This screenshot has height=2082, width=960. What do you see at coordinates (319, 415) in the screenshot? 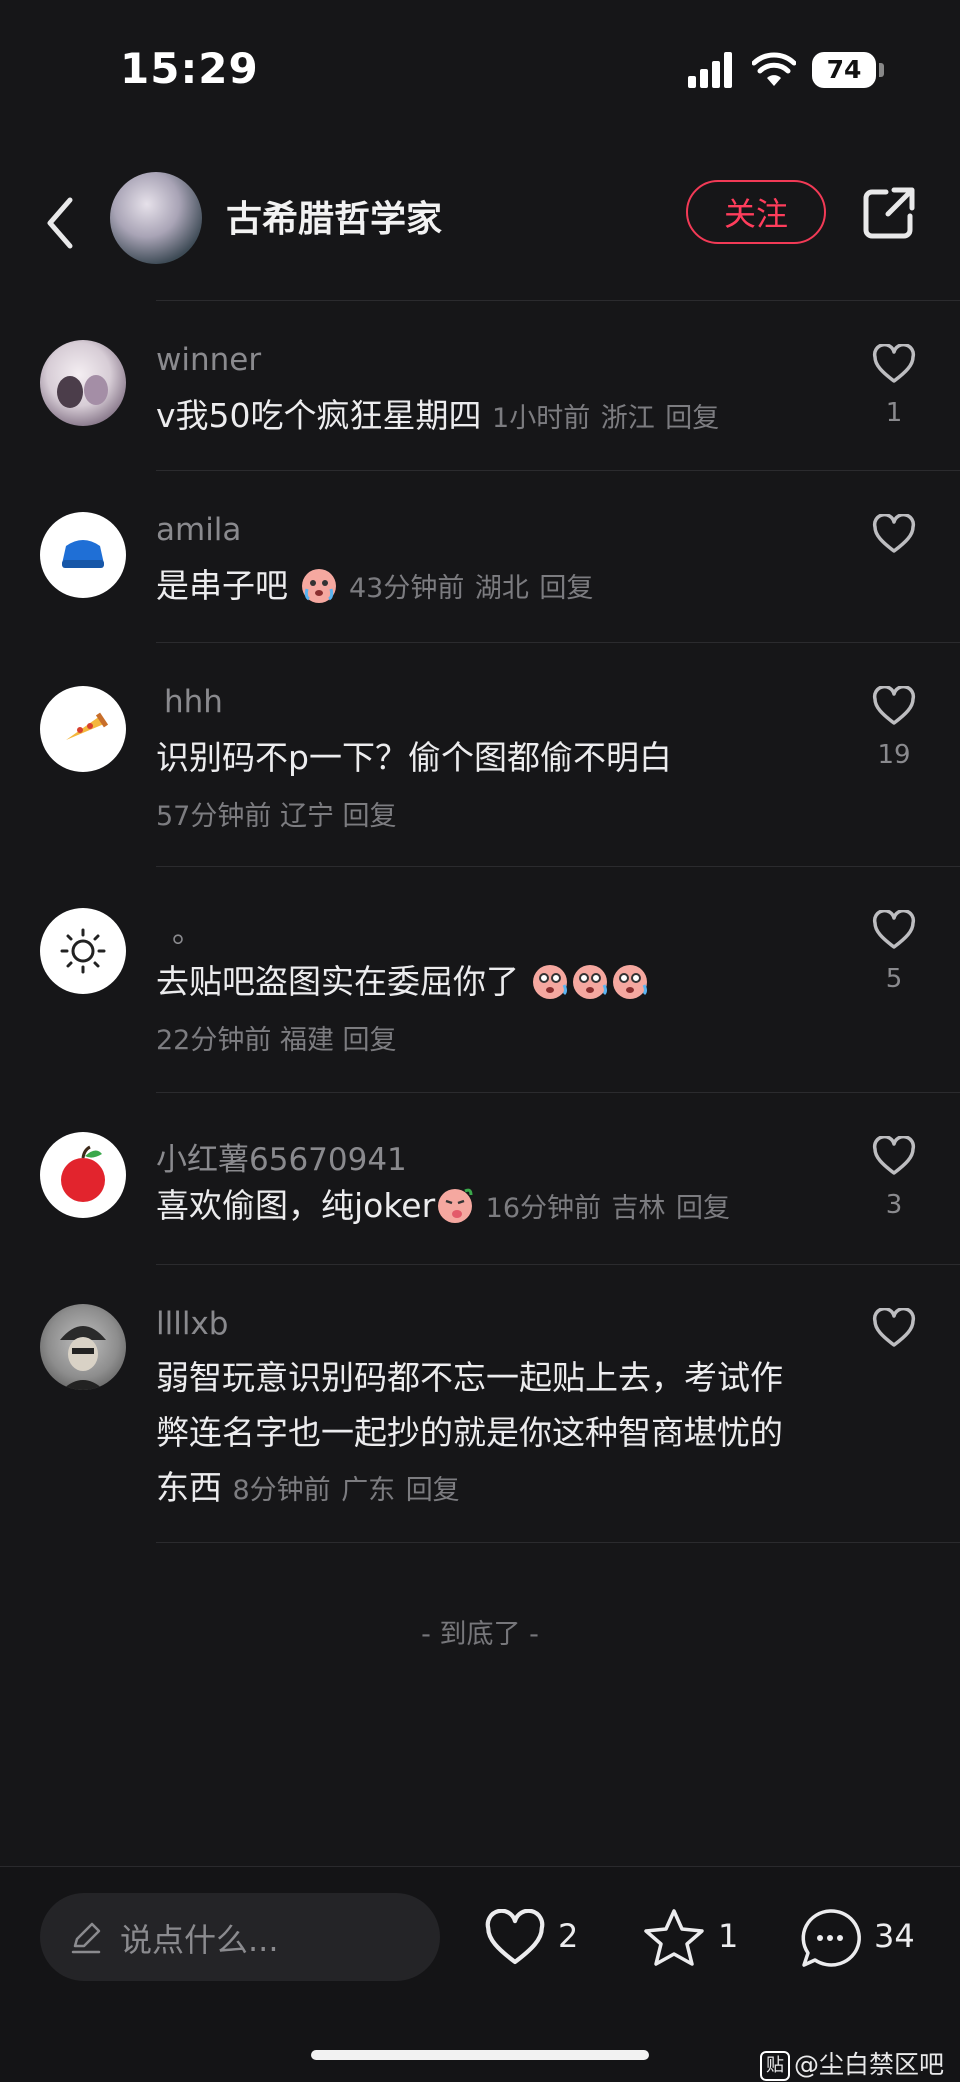
I see `comment-body: v我50吃个疯狂星期四` at bounding box center [319, 415].